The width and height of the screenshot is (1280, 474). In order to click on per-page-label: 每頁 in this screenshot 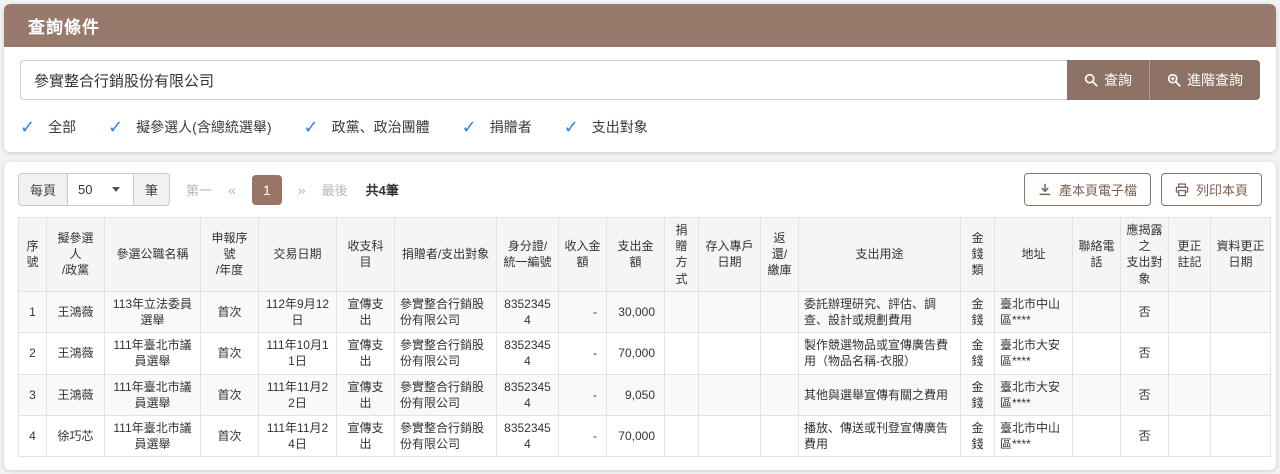, I will do `click(43, 189)`.